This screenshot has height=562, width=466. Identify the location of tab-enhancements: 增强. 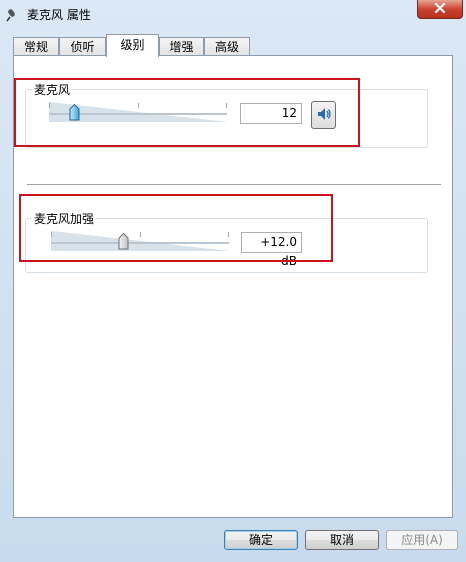
(181, 46).